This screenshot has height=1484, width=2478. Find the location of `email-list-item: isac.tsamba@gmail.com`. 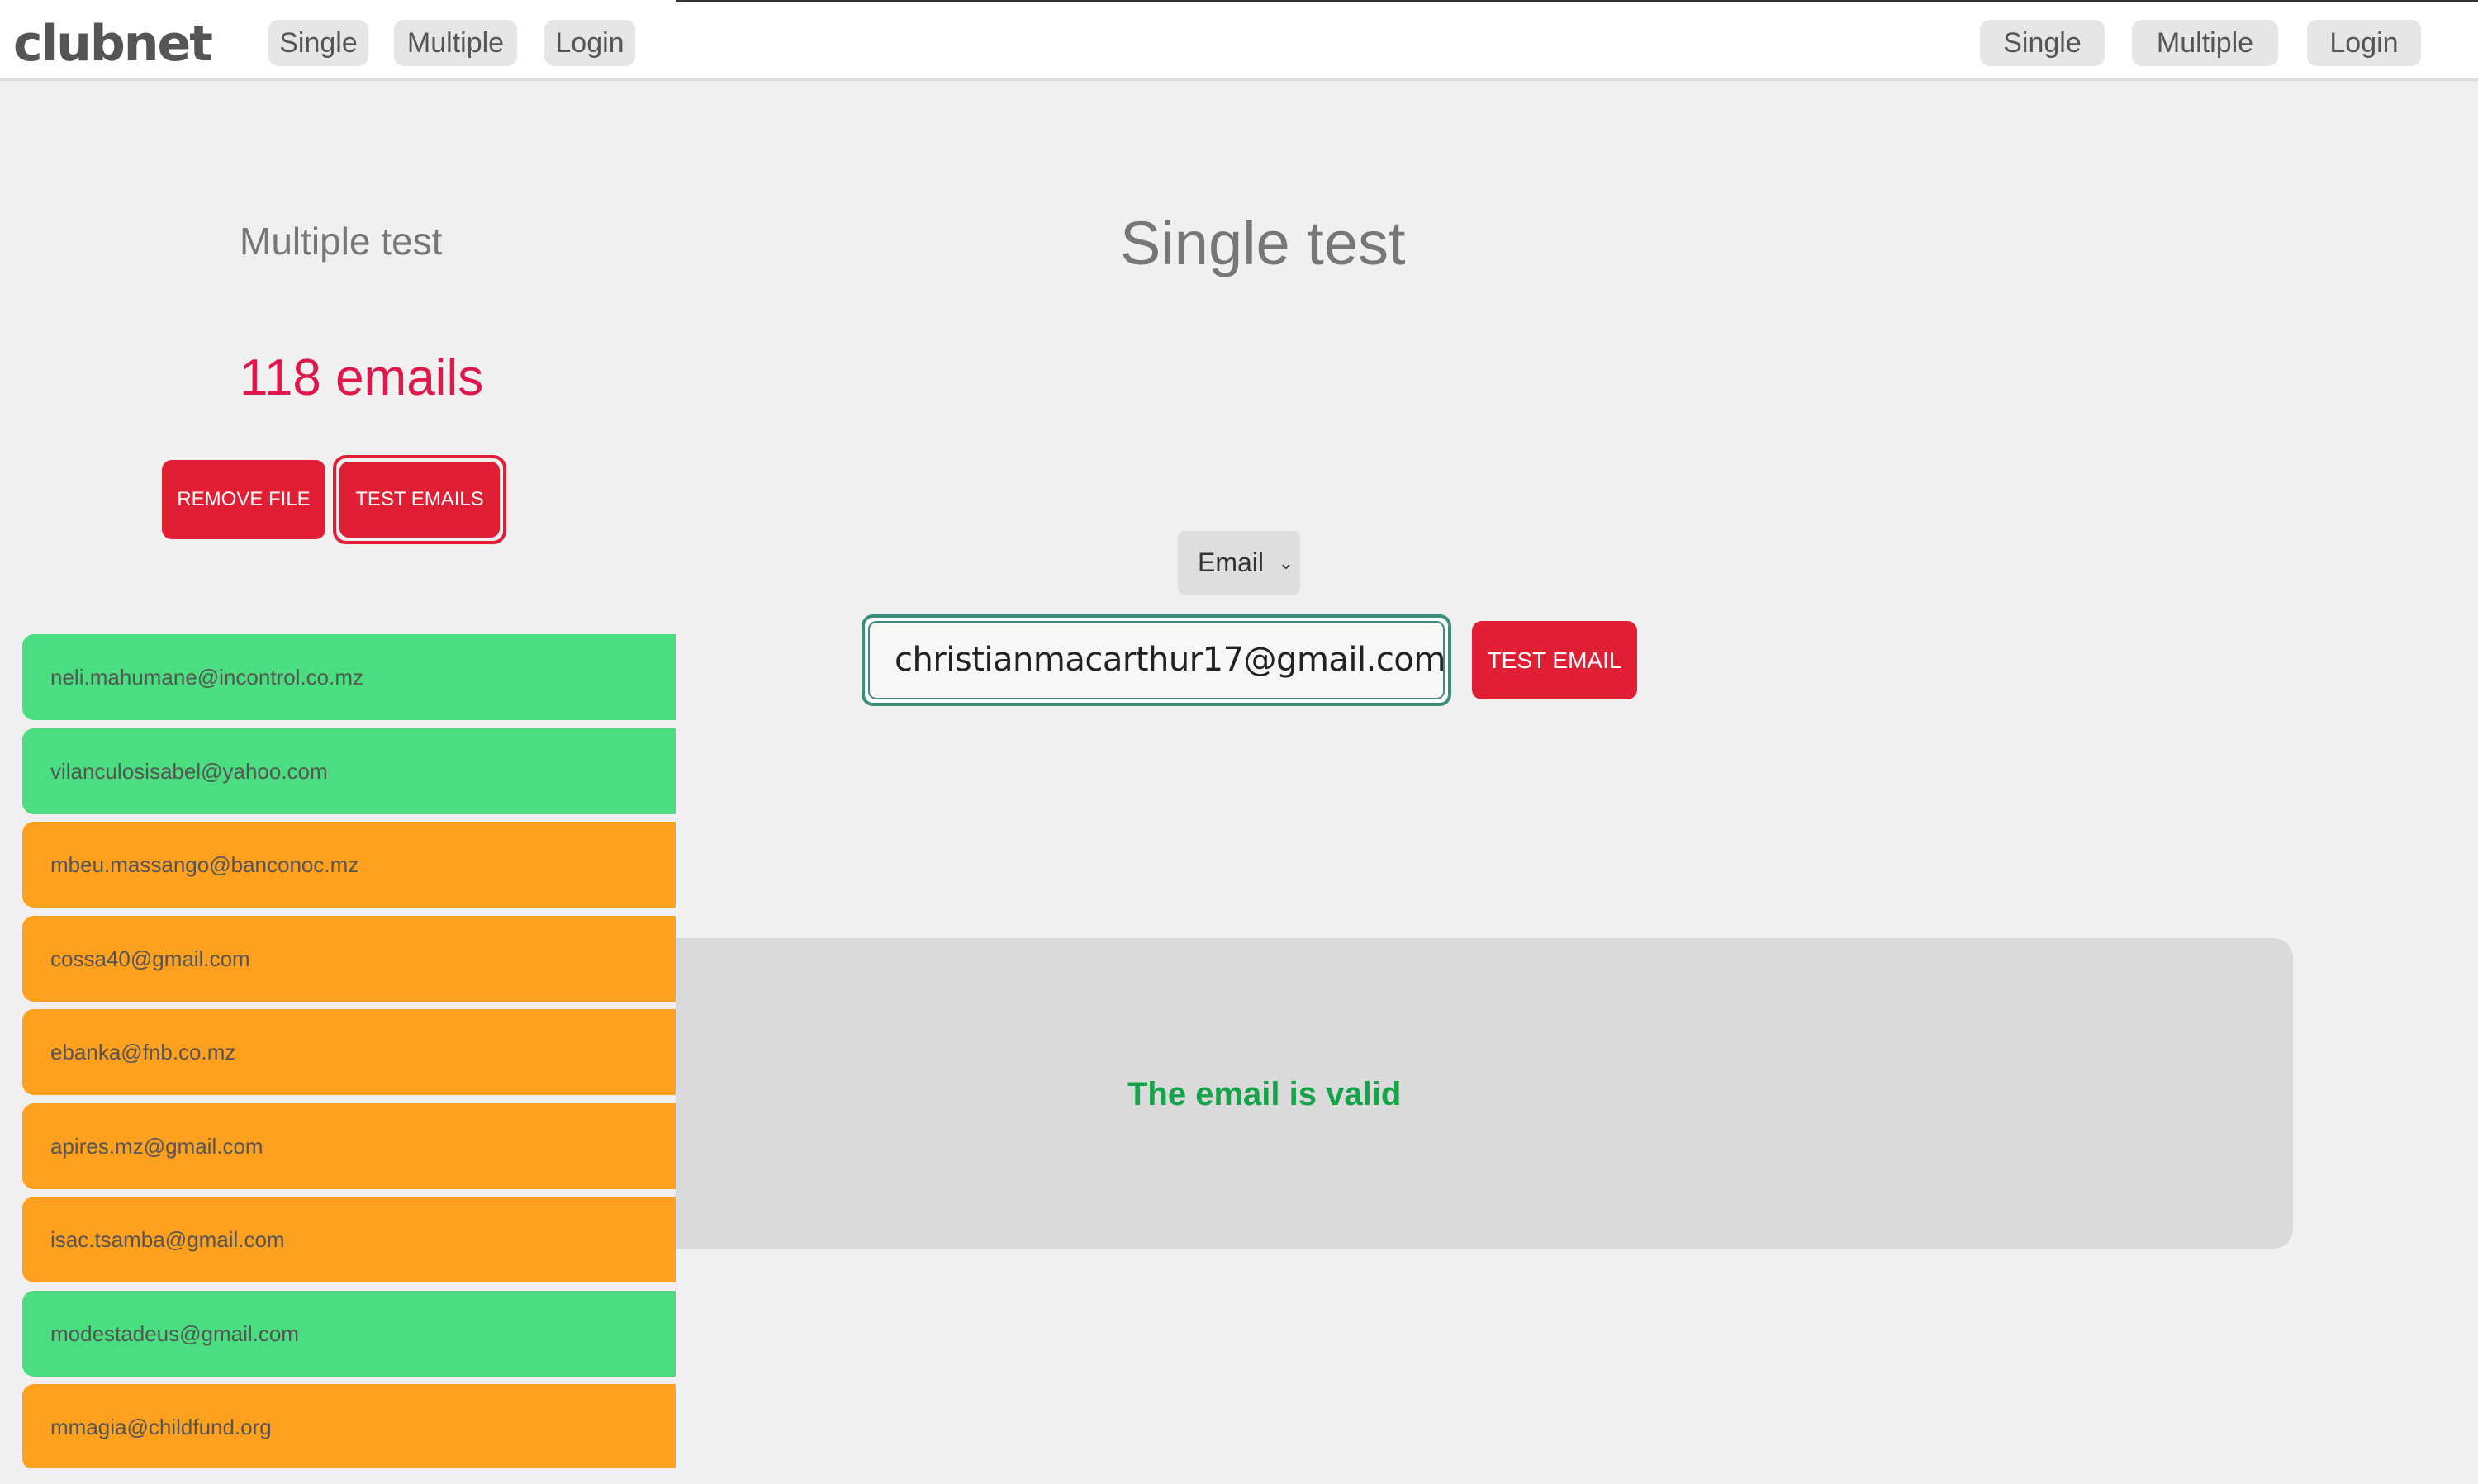

email-list-item: isac.tsamba@gmail.com is located at coordinates (349, 1239).